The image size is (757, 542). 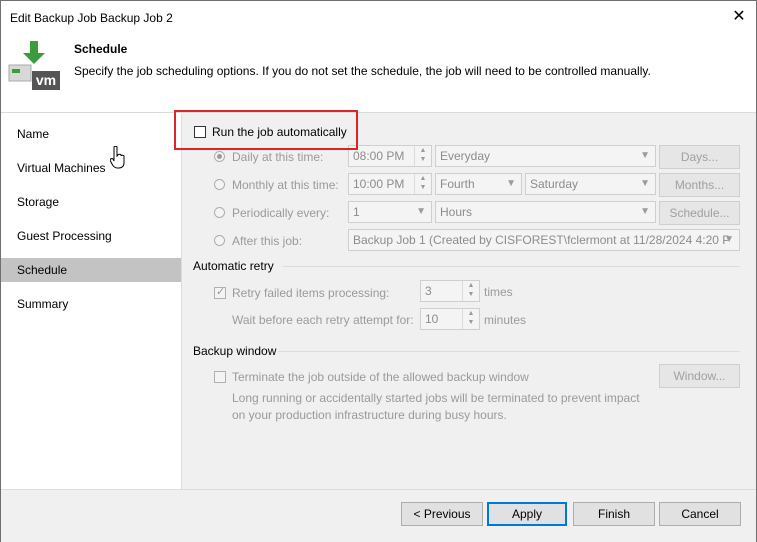 What do you see at coordinates (498, 292) in the screenshot?
I see `times-label: times` at bounding box center [498, 292].